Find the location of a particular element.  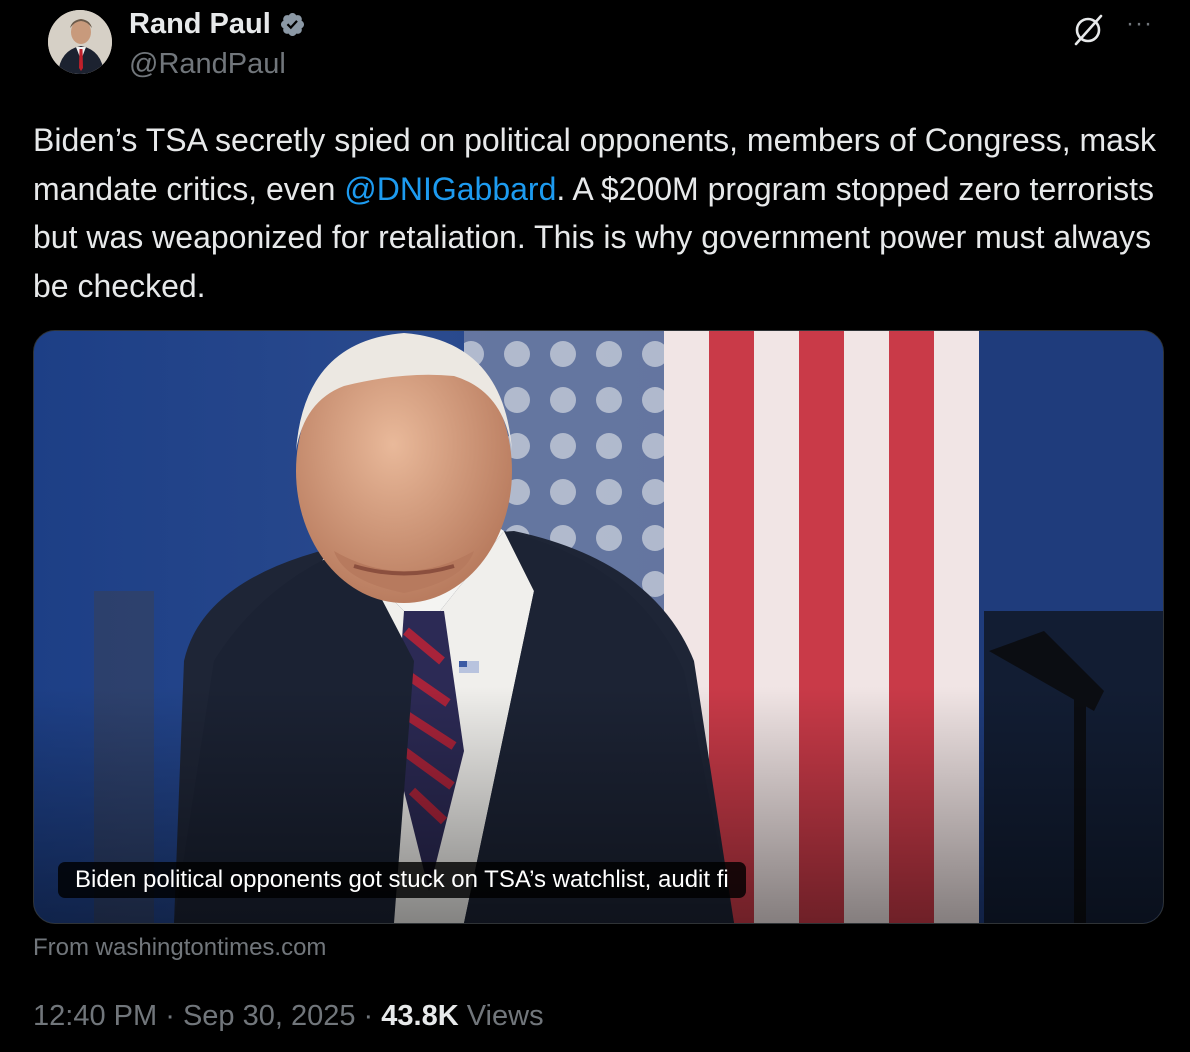

grok-icon is located at coordinates (1088, 30).